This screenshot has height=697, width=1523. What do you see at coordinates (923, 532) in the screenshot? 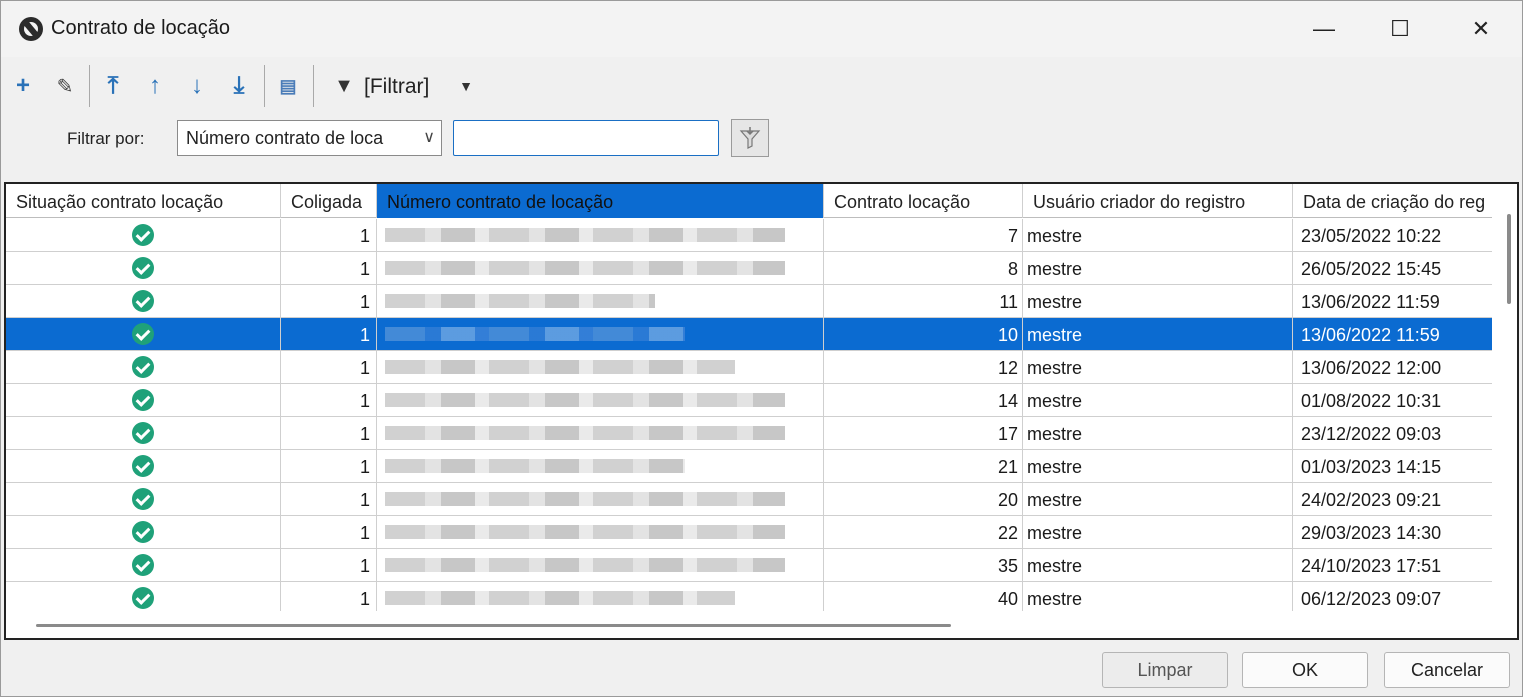
I see `contrato-cell: 22` at bounding box center [923, 532].